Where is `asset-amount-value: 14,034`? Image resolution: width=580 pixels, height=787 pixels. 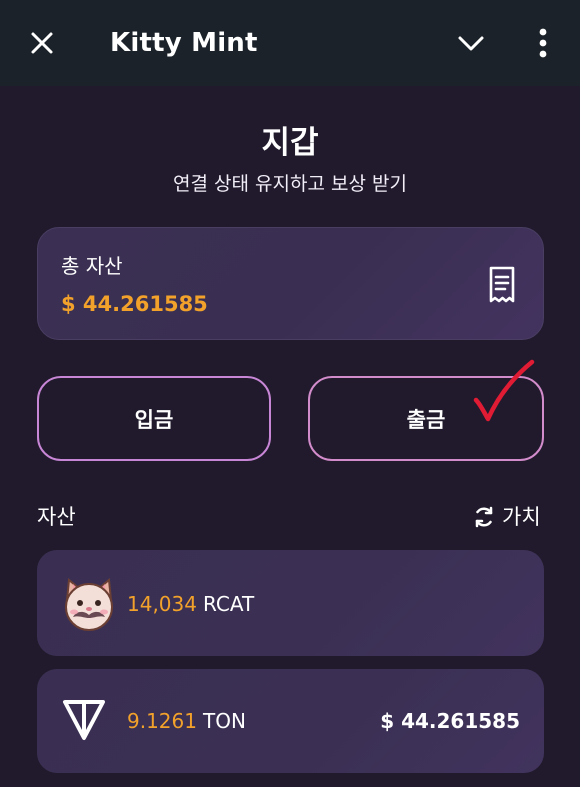
asset-amount-value: 14,034 is located at coordinates (162, 604).